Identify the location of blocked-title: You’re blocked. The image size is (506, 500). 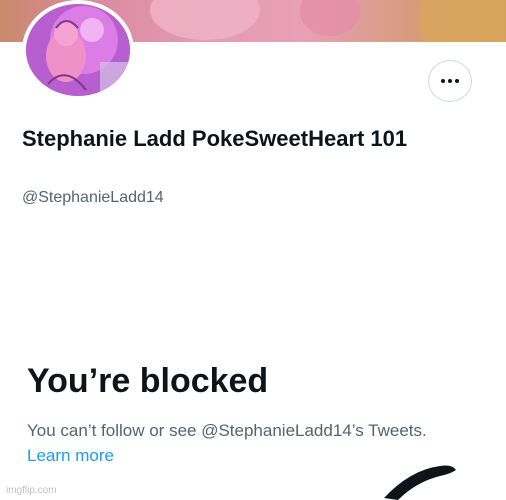
(148, 381).